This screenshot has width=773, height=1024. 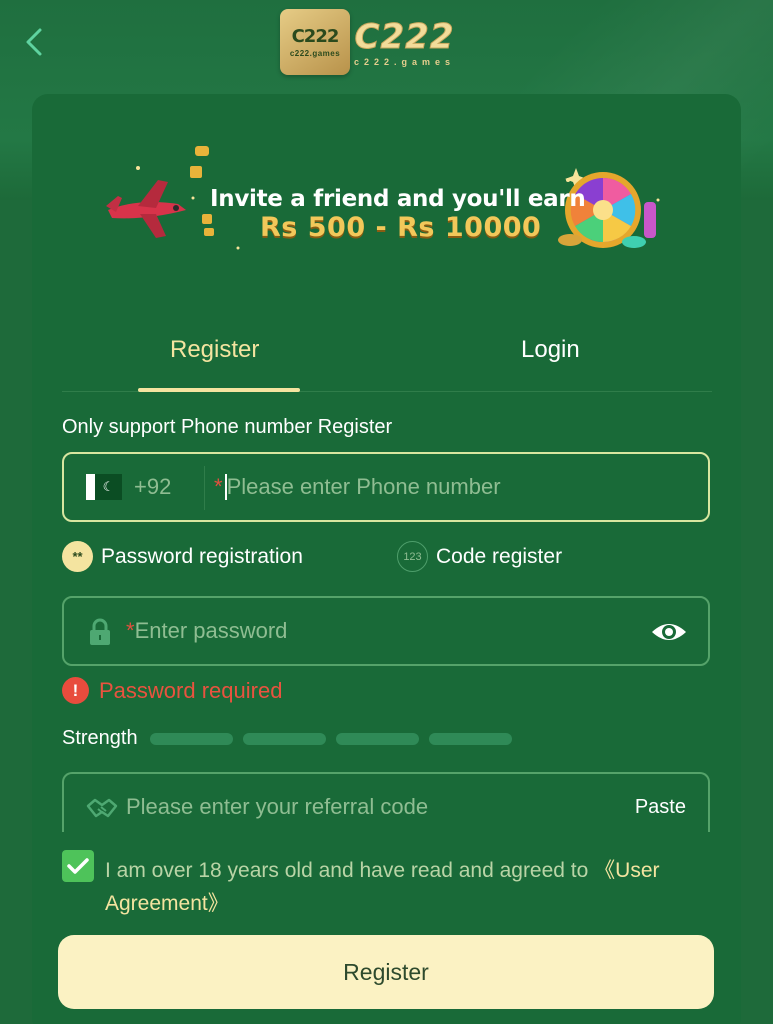 What do you see at coordinates (401, 227) in the screenshot?
I see `banner-amount: Rs 500 - Rs 10000` at bounding box center [401, 227].